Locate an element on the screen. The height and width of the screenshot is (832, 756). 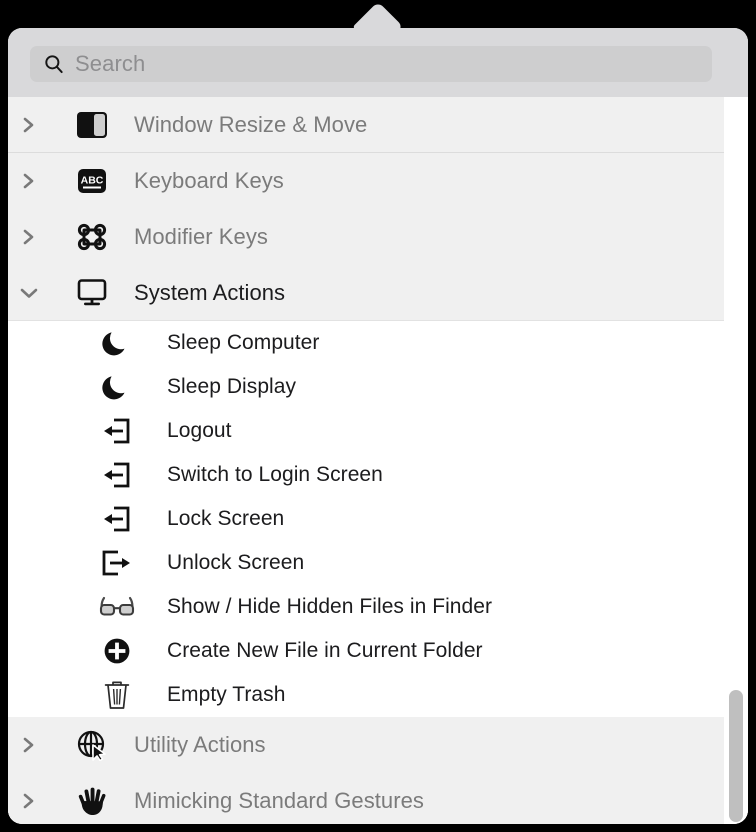
abc-keyboard-icon: ABC is located at coordinates (92, 181).